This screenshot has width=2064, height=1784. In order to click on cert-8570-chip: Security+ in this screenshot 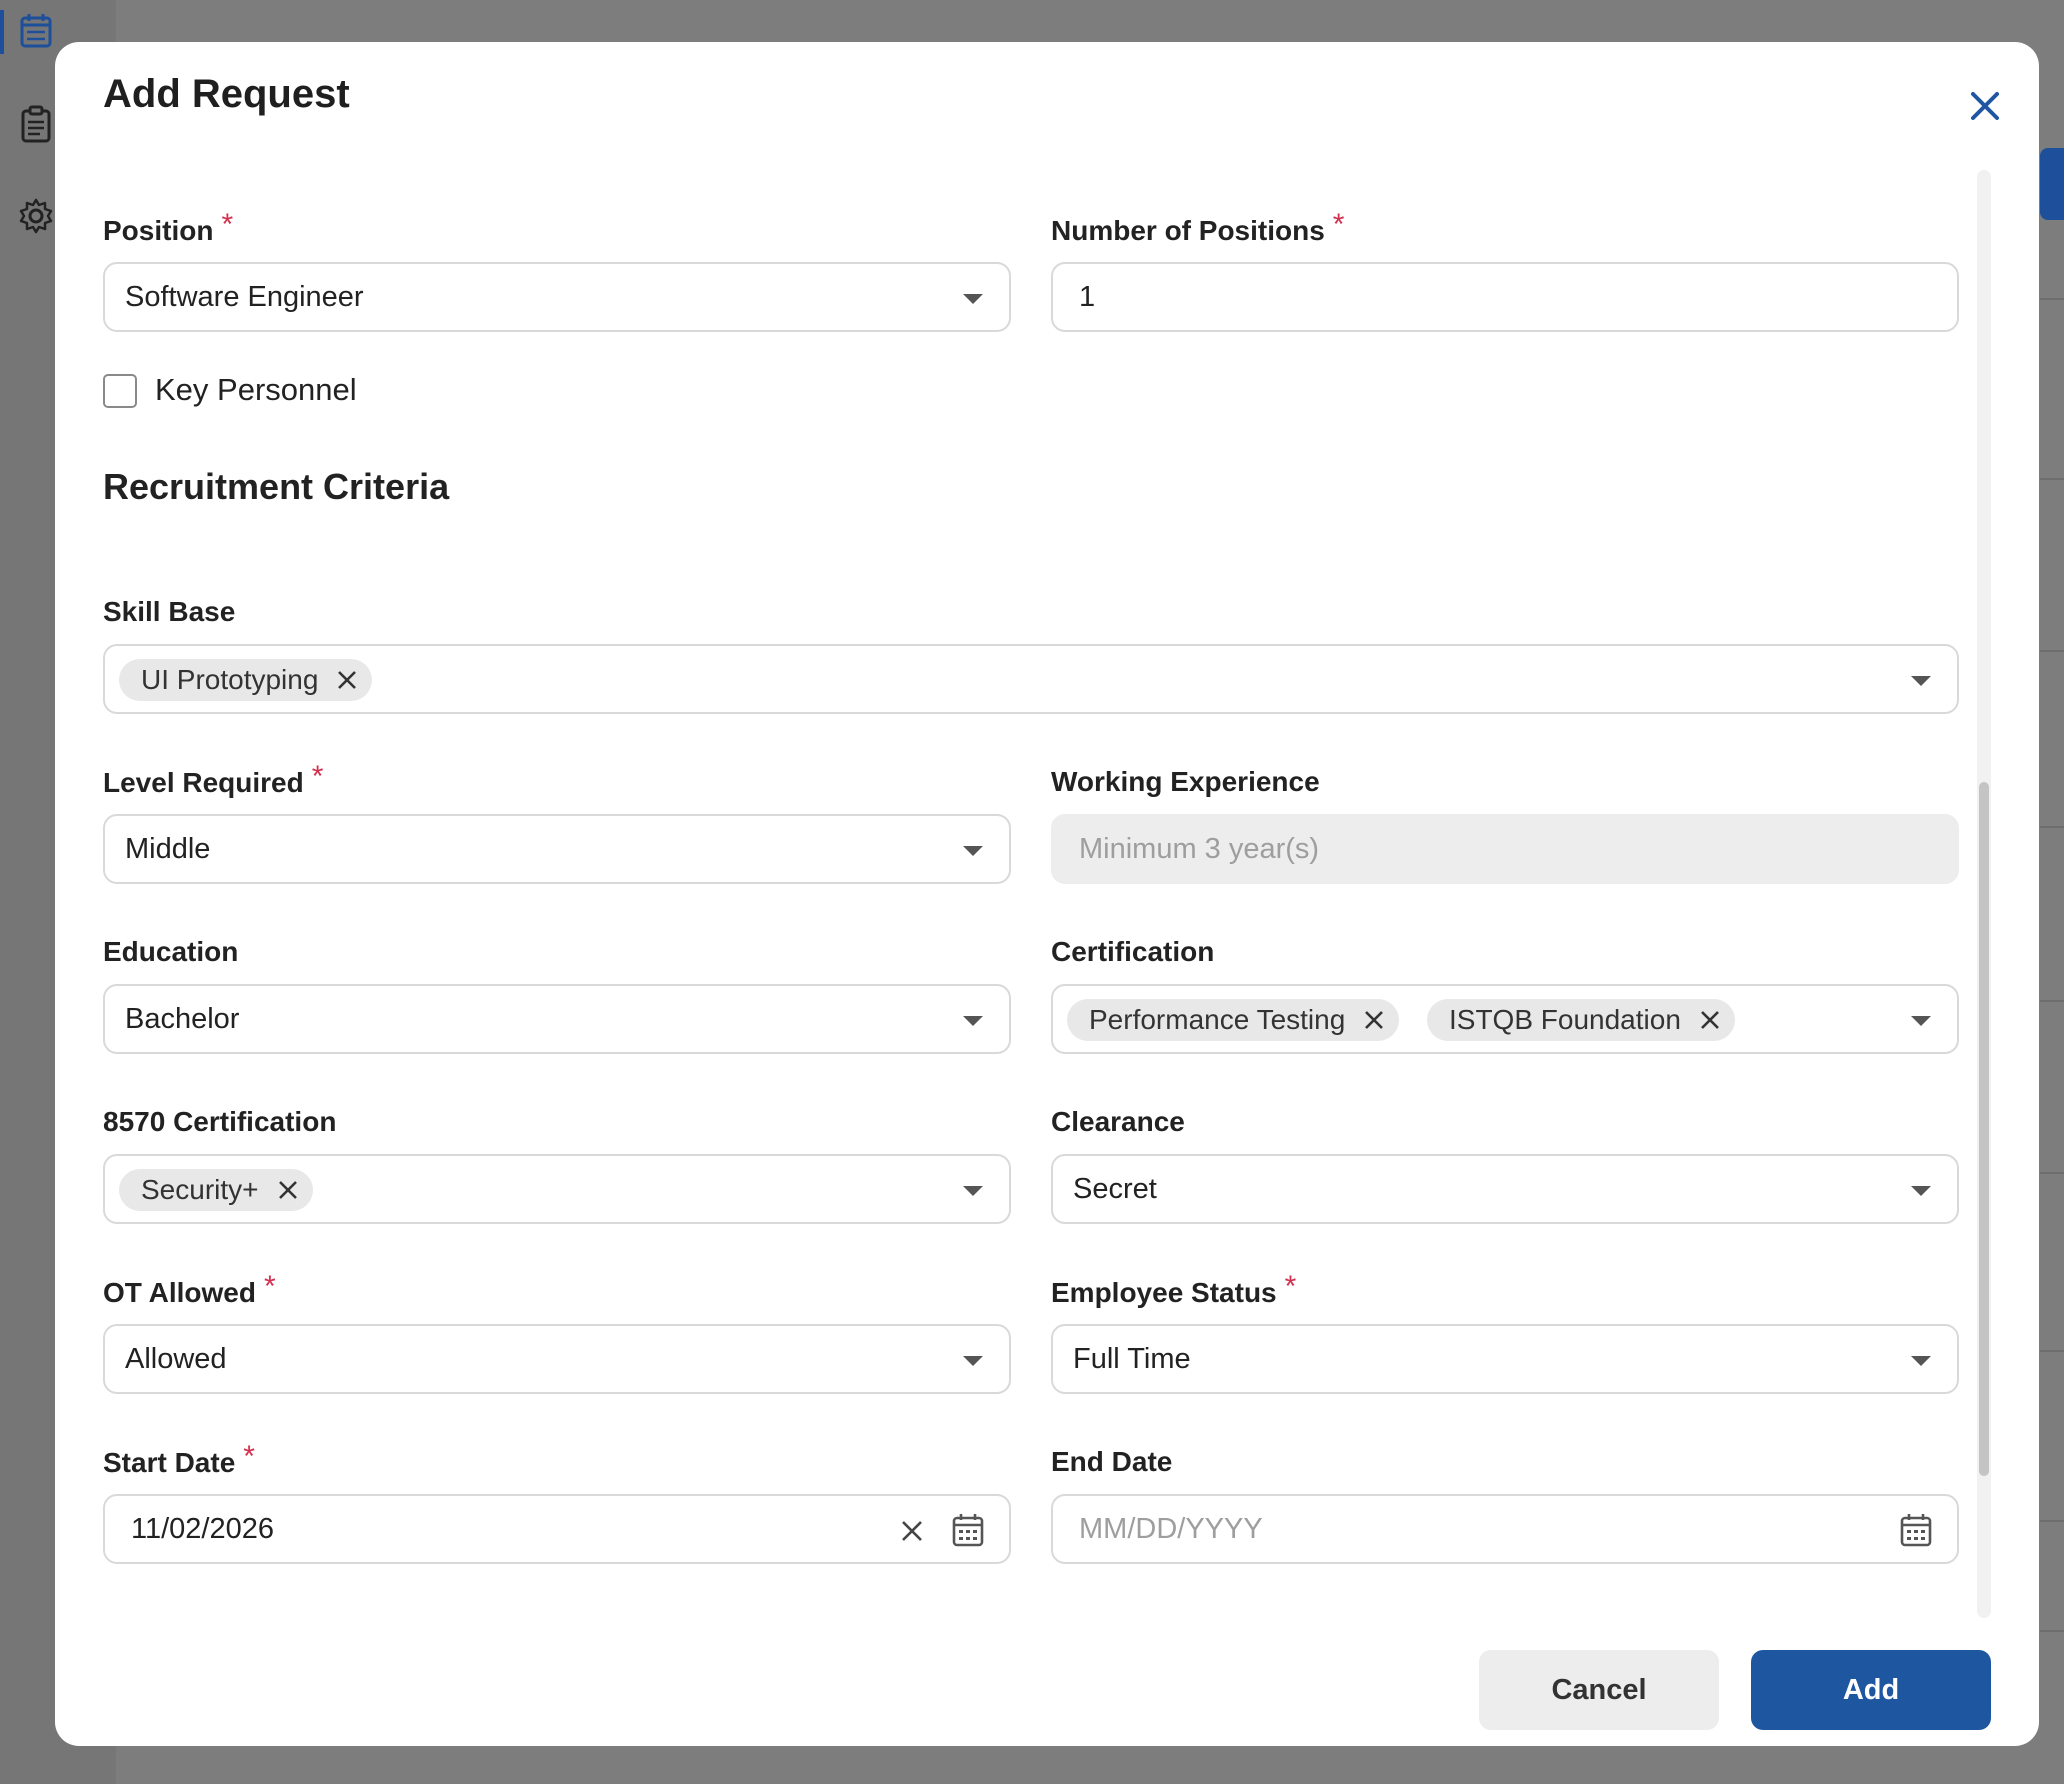, I will do `click(216, 1190)`.